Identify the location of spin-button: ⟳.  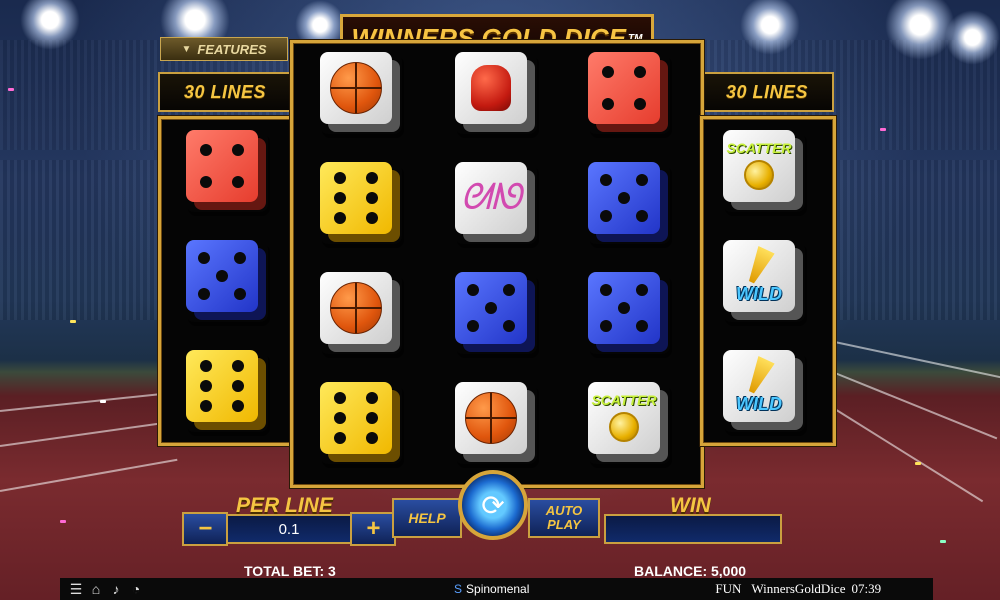
(493, 505).